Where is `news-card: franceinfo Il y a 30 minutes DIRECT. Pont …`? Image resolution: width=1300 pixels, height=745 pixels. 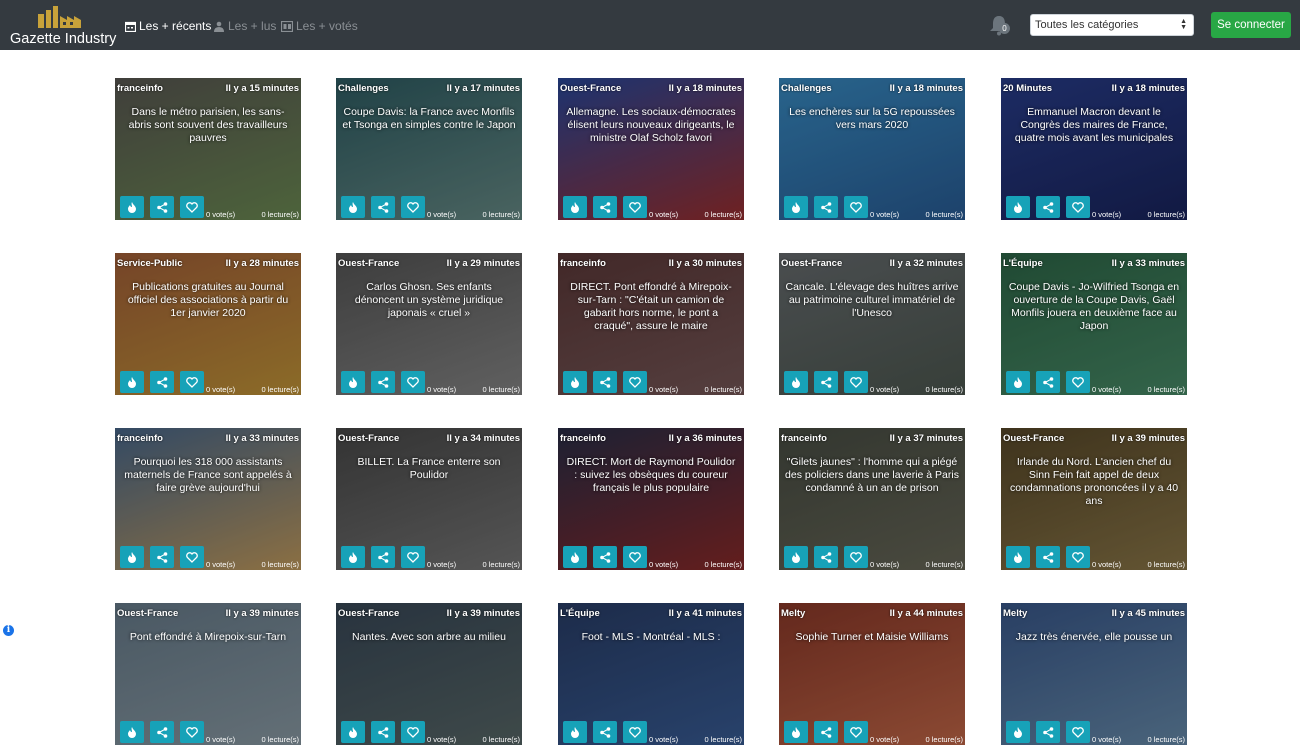
news-card: franceinfo Il y a 30 minutes DIRECT. Pont … is located at coordinates (651, 324).